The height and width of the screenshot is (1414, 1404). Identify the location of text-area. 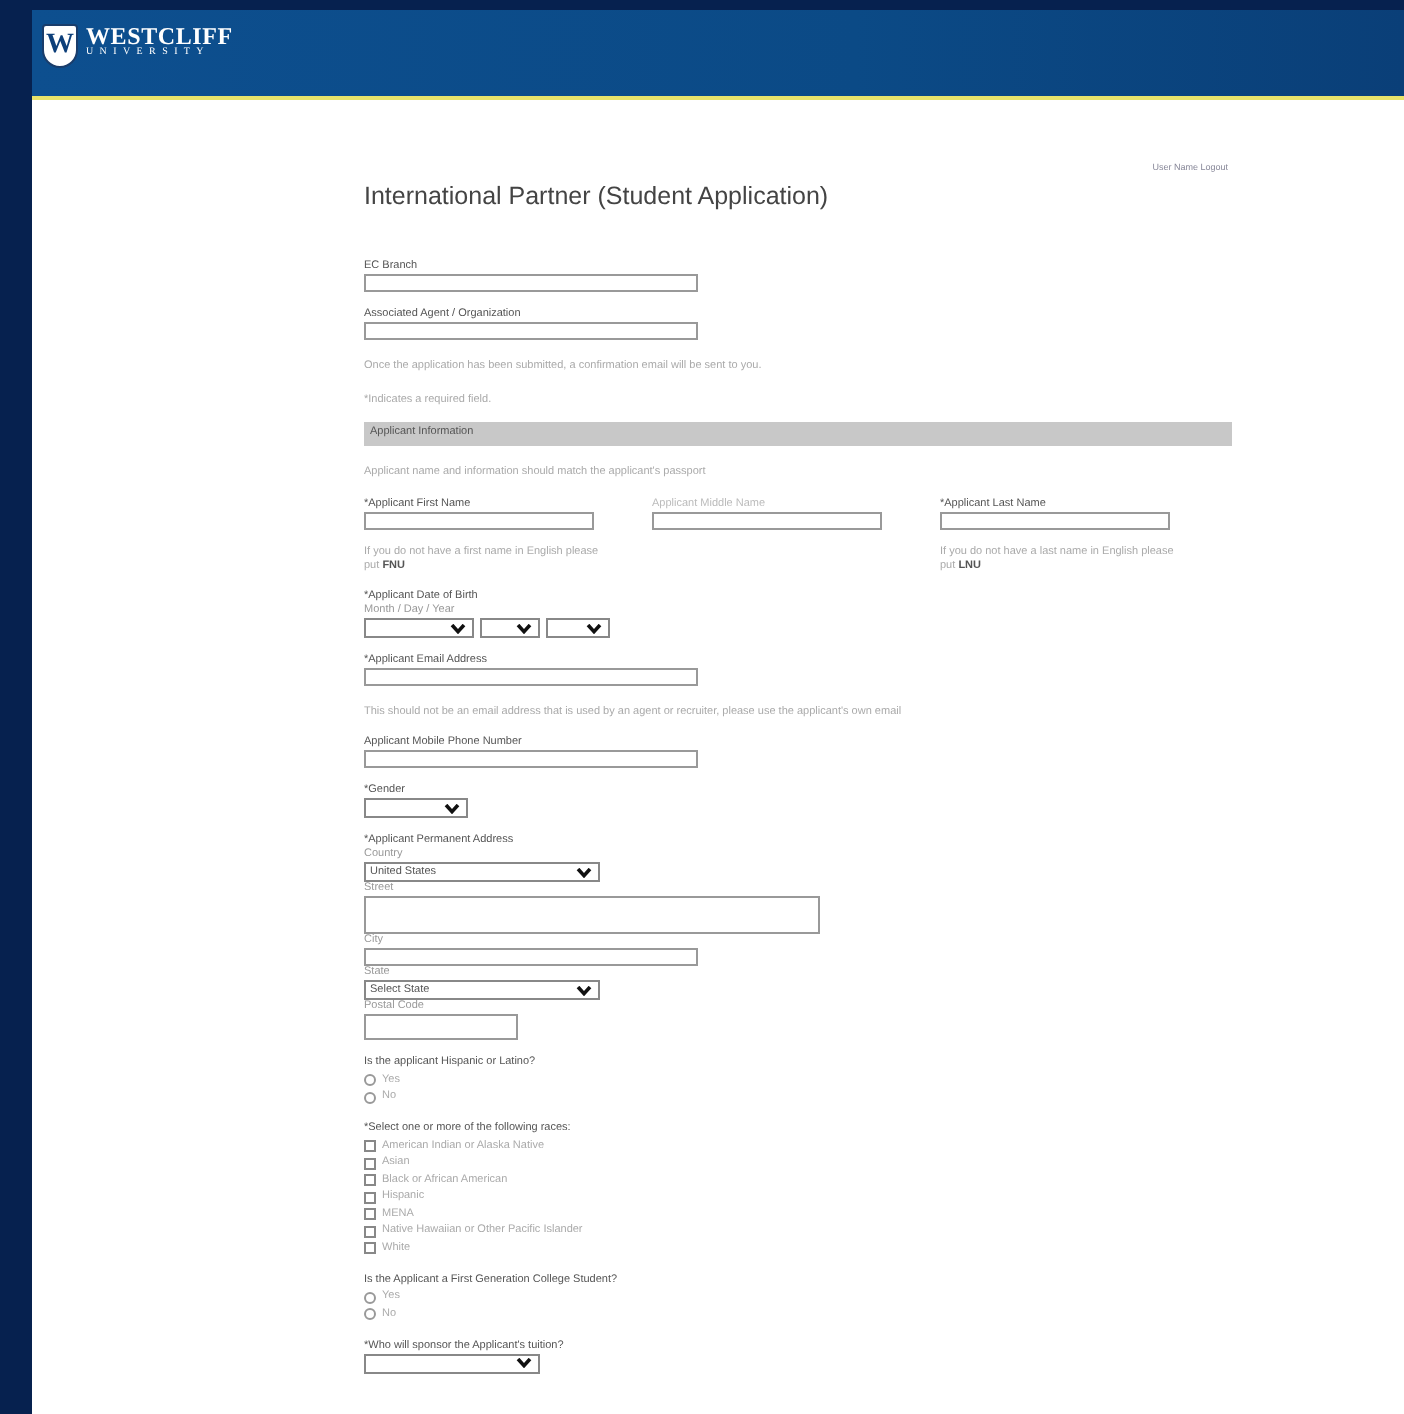
(592, 915).